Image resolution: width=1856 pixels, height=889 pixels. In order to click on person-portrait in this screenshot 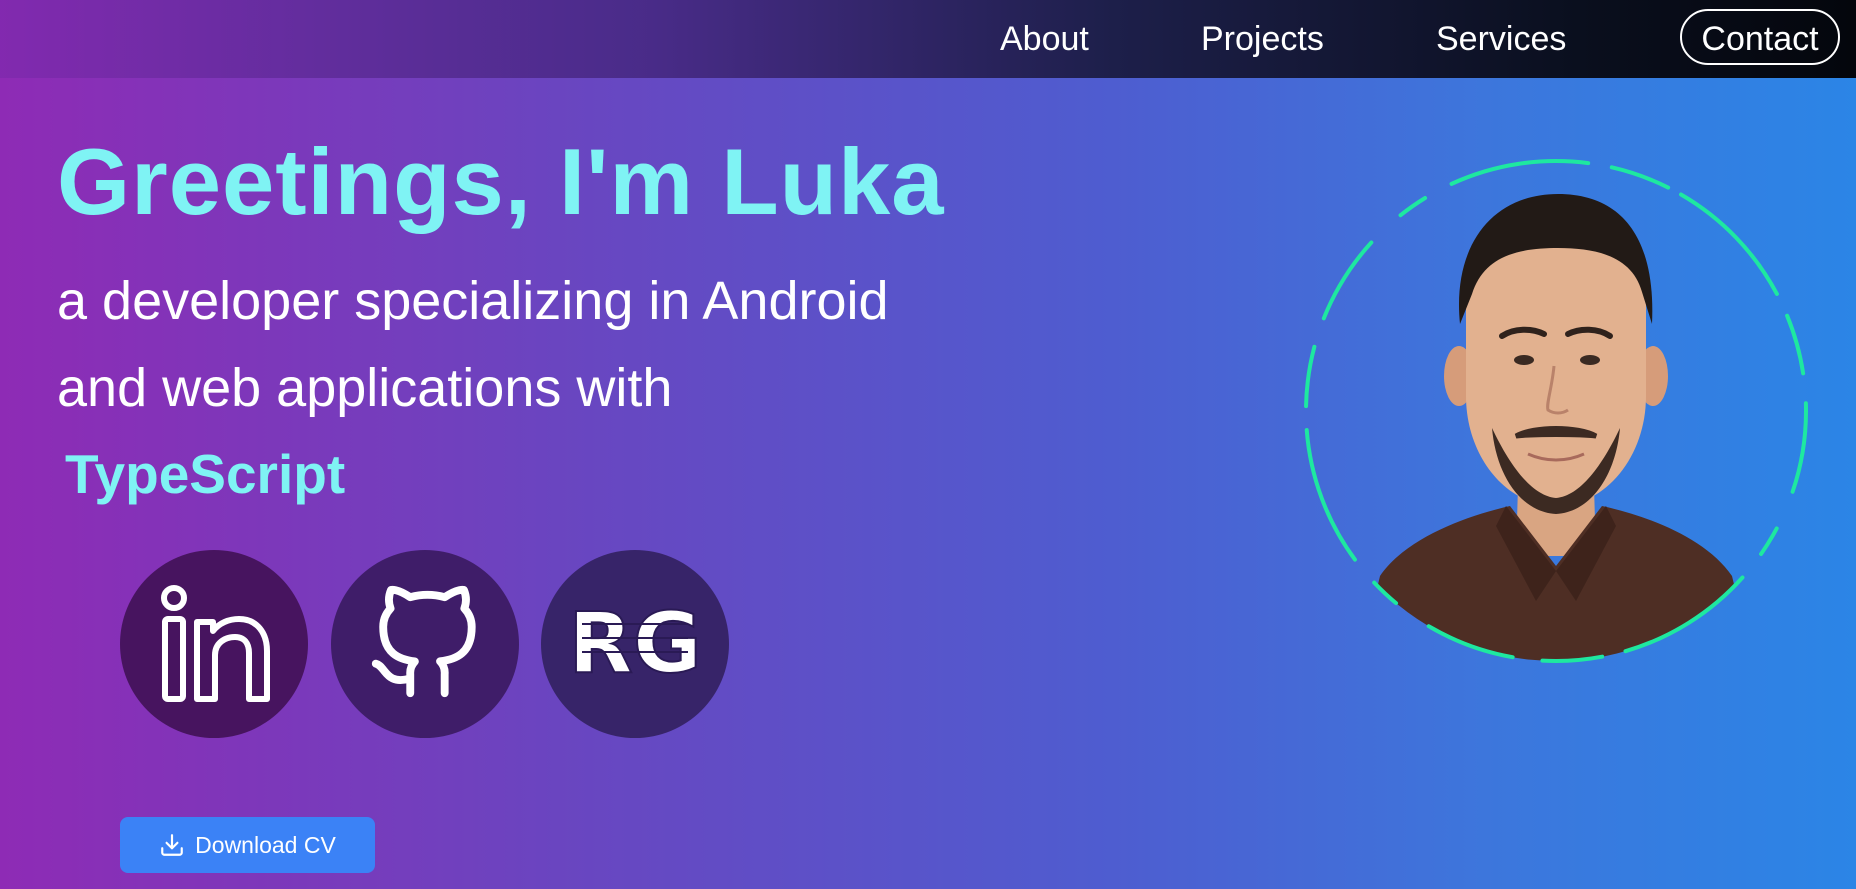, I will do `click(1556, 427)`.